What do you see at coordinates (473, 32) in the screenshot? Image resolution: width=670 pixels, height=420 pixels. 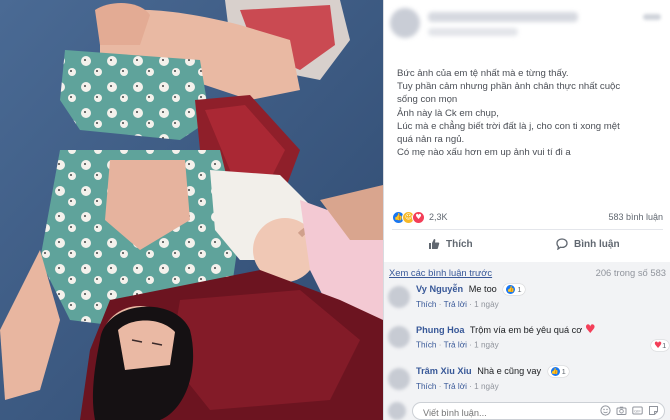 I see `post-time-blurred` at bounding box center [473, 32].